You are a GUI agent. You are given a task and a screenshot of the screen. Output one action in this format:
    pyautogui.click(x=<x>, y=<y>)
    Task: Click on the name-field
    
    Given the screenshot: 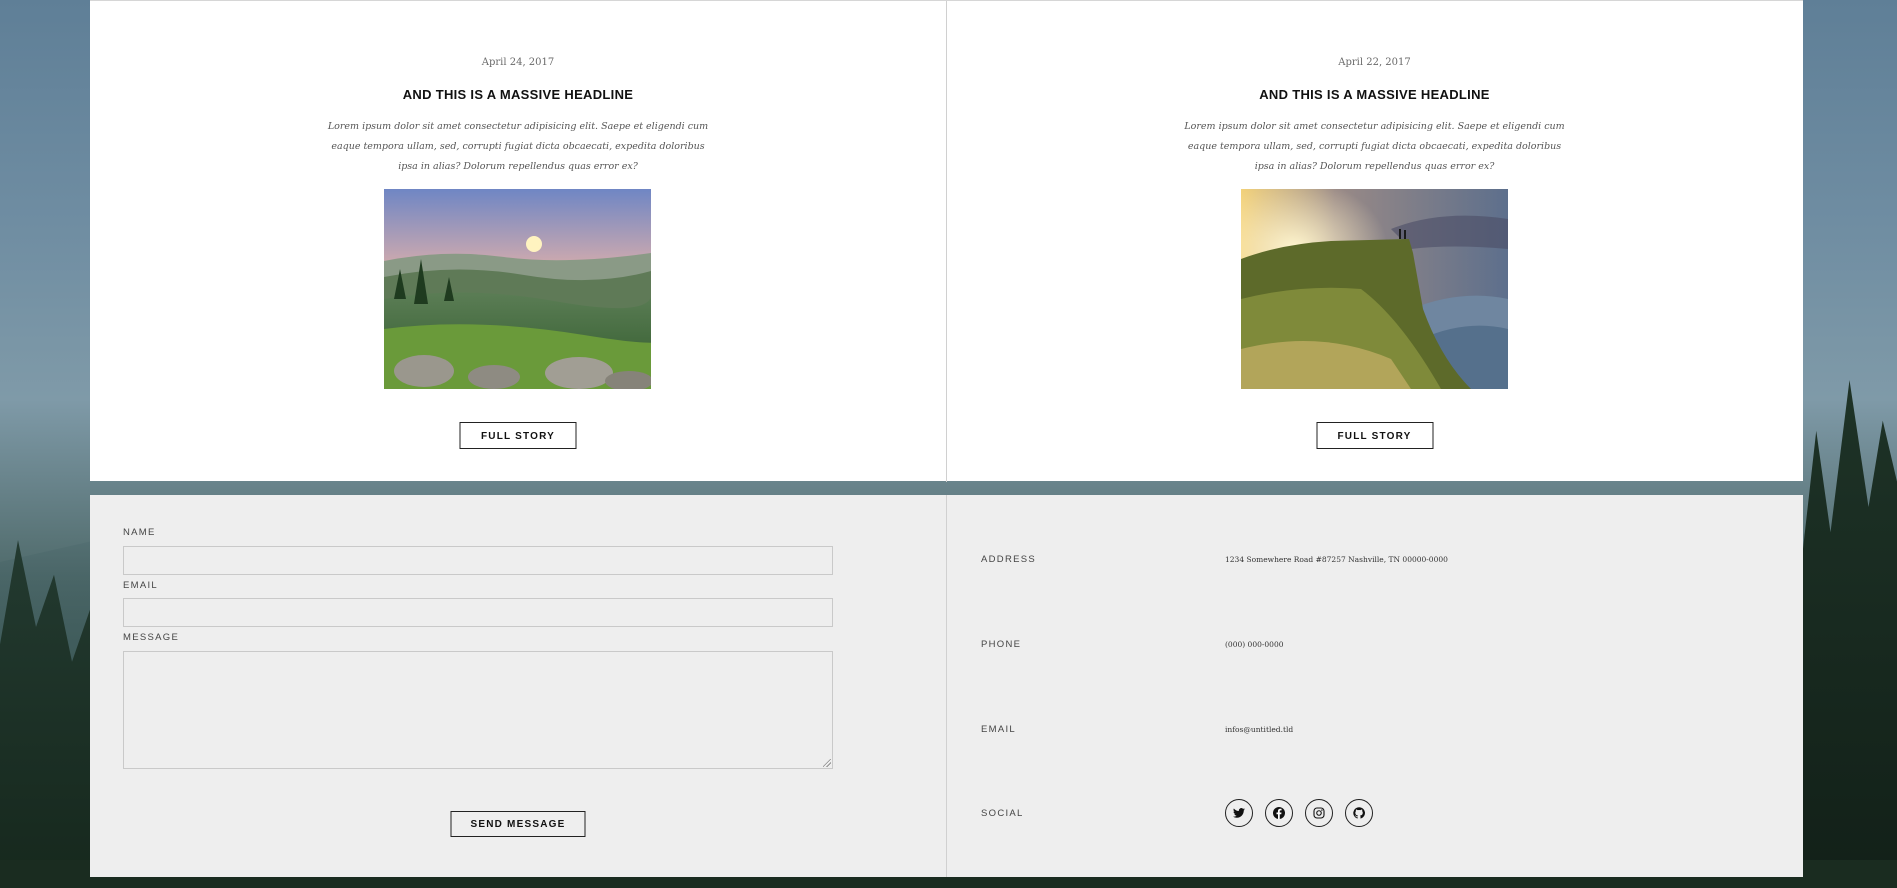 What is the action you would take?
    pyautogui.click(x=478, y=560)
    